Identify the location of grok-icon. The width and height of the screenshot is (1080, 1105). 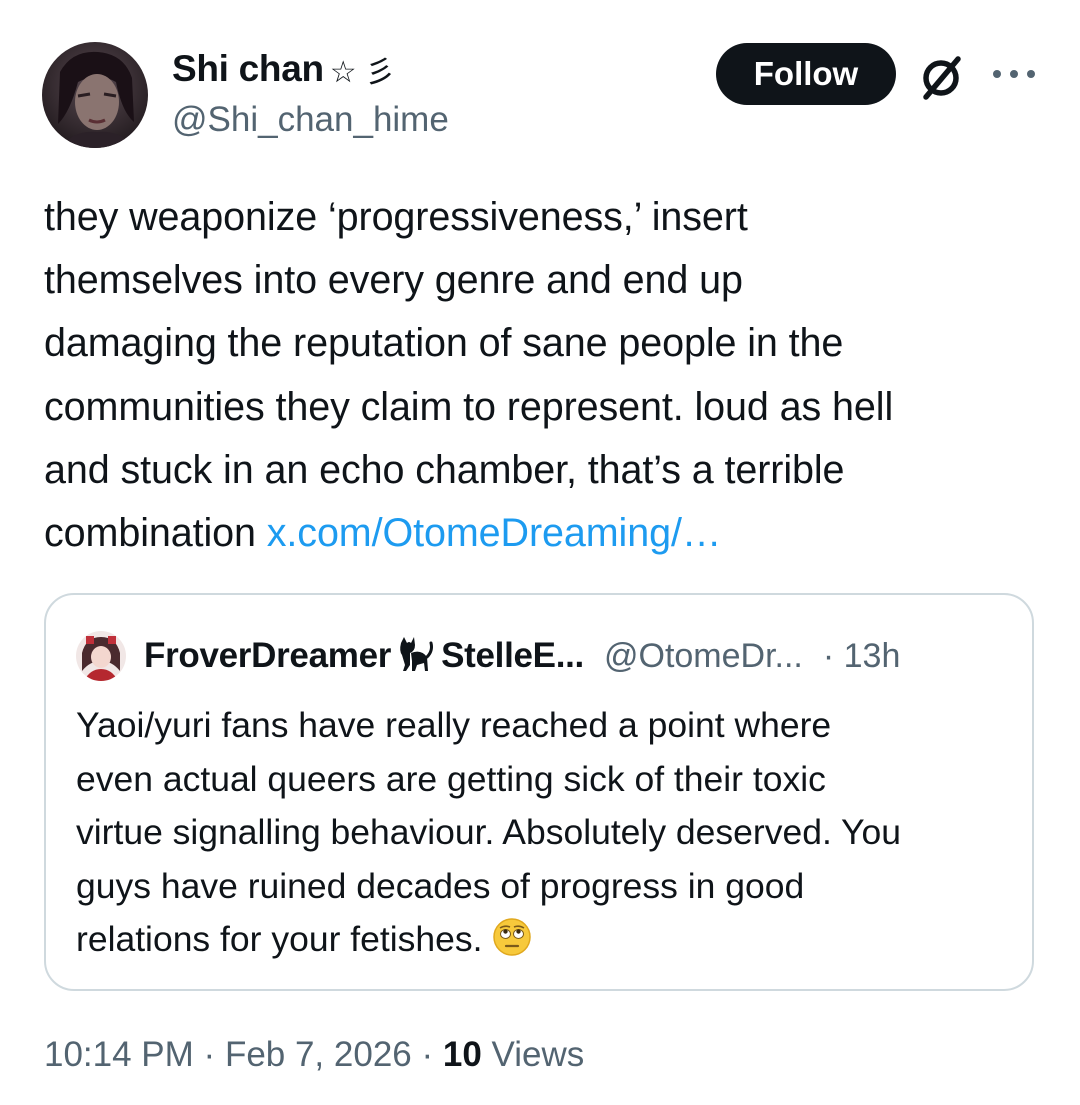
(942, 77).